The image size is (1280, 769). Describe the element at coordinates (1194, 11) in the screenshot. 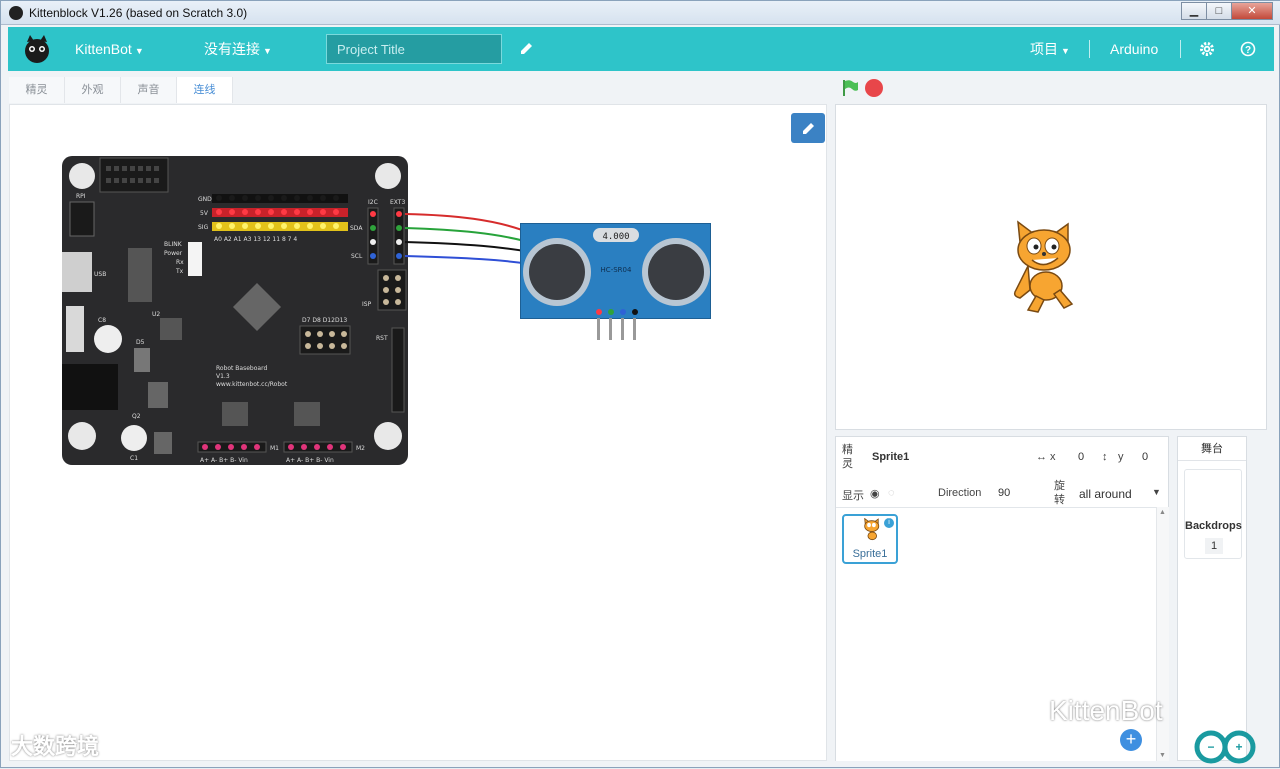

I see `minimize-button: ▁` at that location.